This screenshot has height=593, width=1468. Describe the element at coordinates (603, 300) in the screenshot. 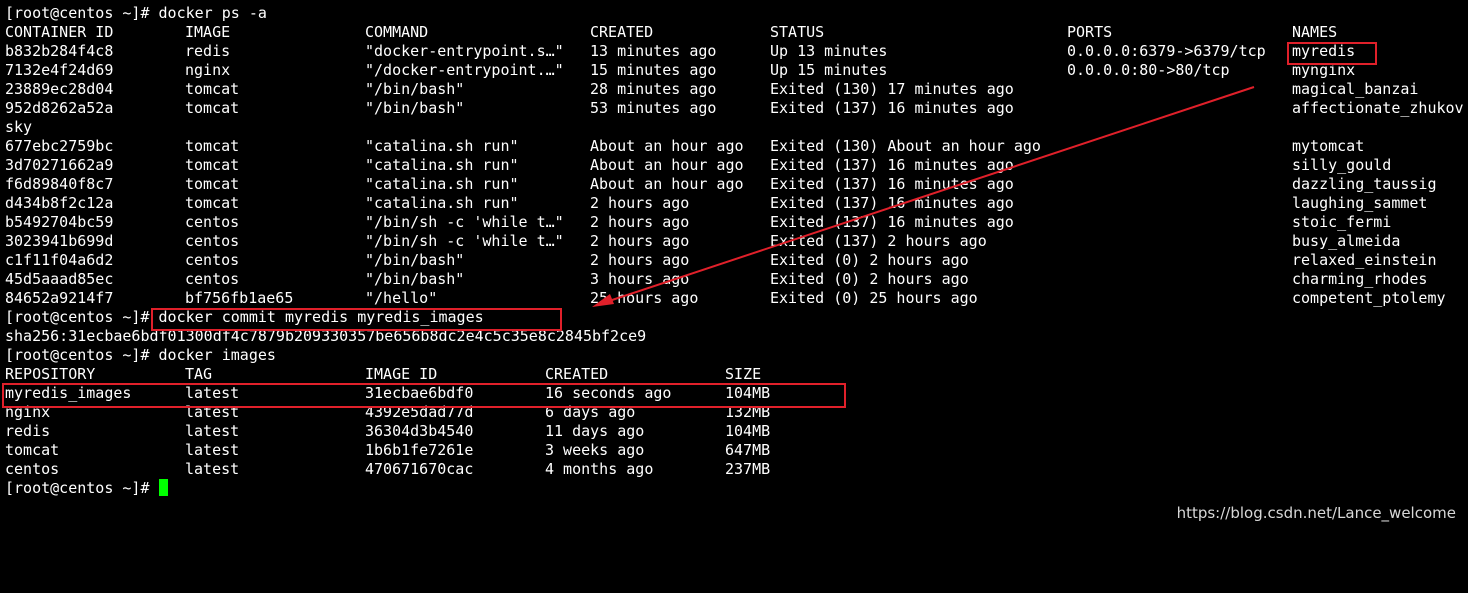

I see `arrow-head` at that location.